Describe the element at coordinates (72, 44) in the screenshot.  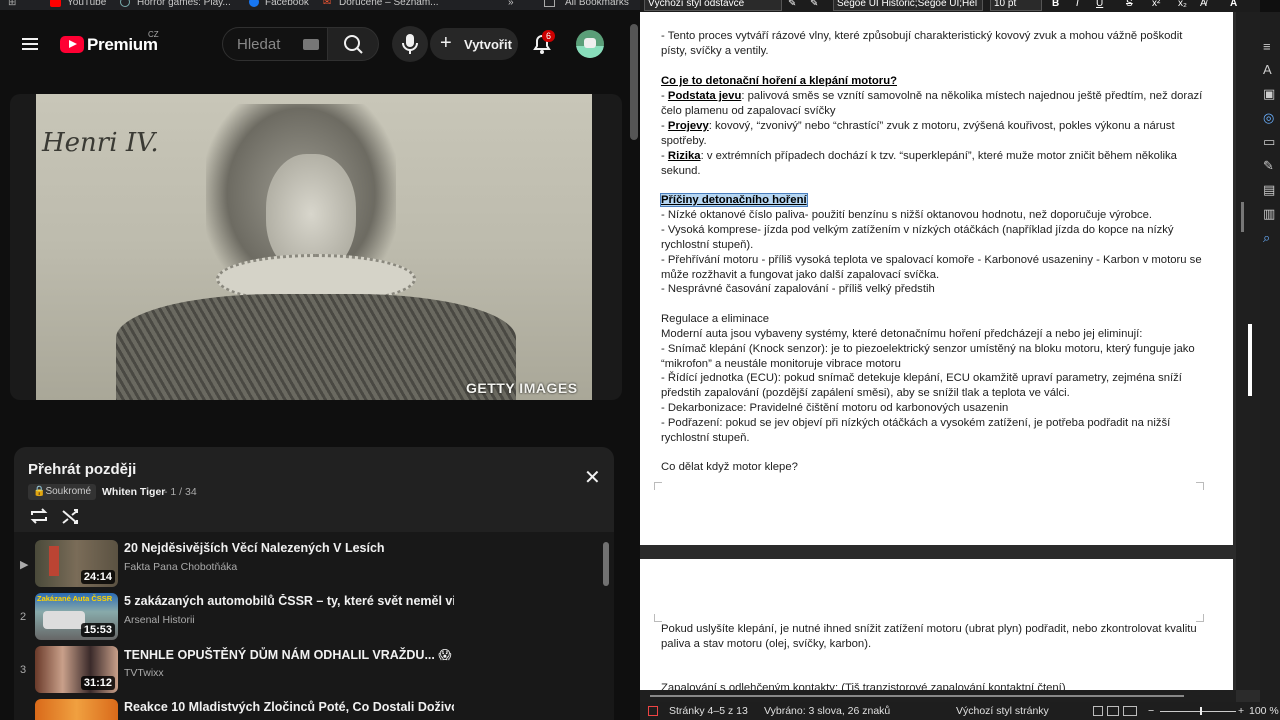
I see `youtube-logo-icon` at that location.